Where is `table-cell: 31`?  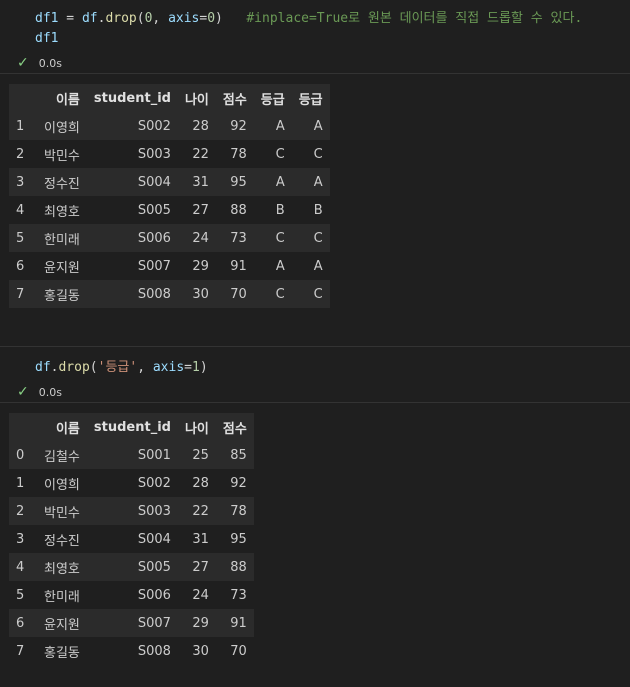 table-cell: 31 is located at coordinates (196, 182).